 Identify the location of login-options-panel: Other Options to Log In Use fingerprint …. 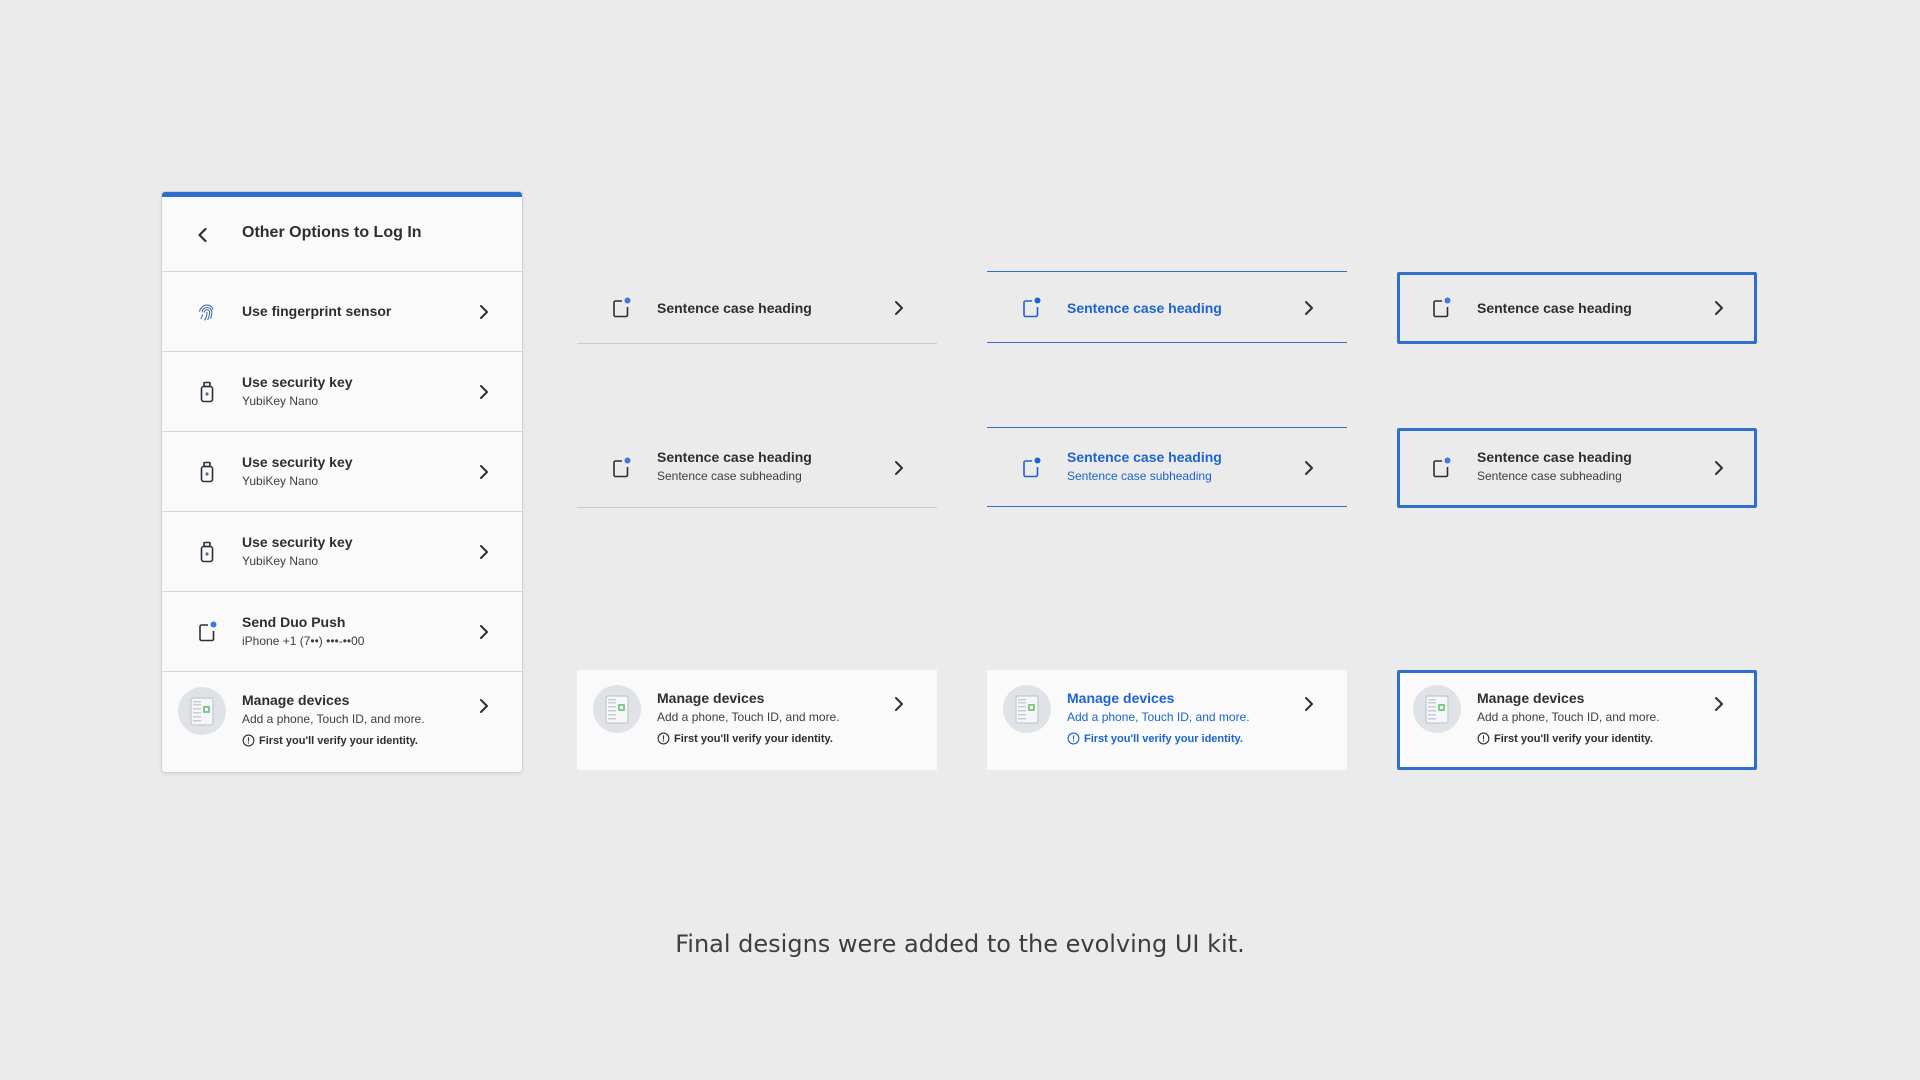
(342, 482).